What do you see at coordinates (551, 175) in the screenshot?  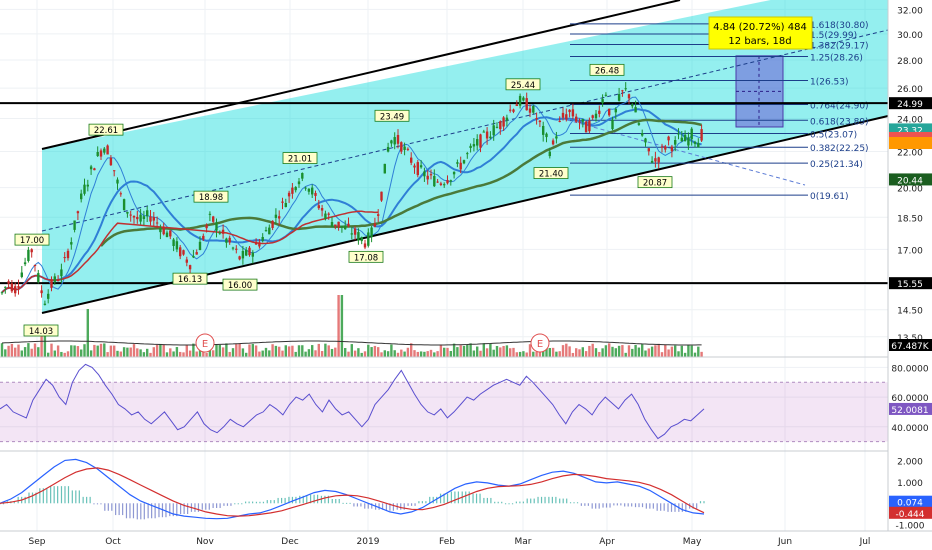 I see `swing-label-text: 21.40` at bounding box center [551, 175].